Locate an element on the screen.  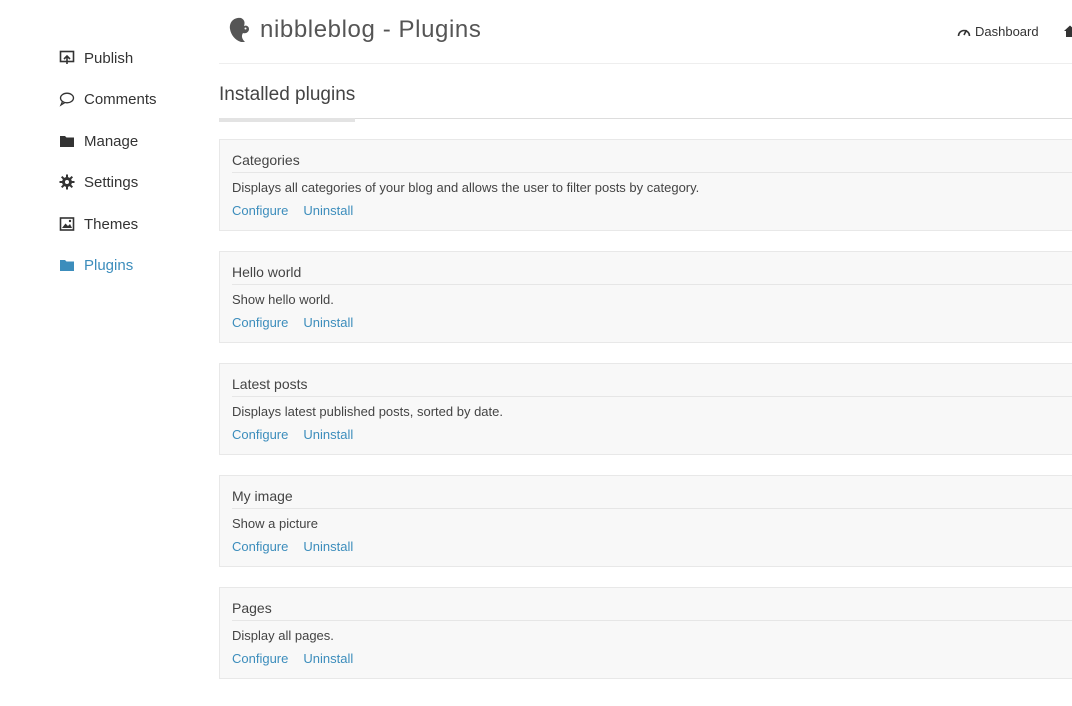
brand: nibbleblog - Plugins is located at coordinates (354, 30).